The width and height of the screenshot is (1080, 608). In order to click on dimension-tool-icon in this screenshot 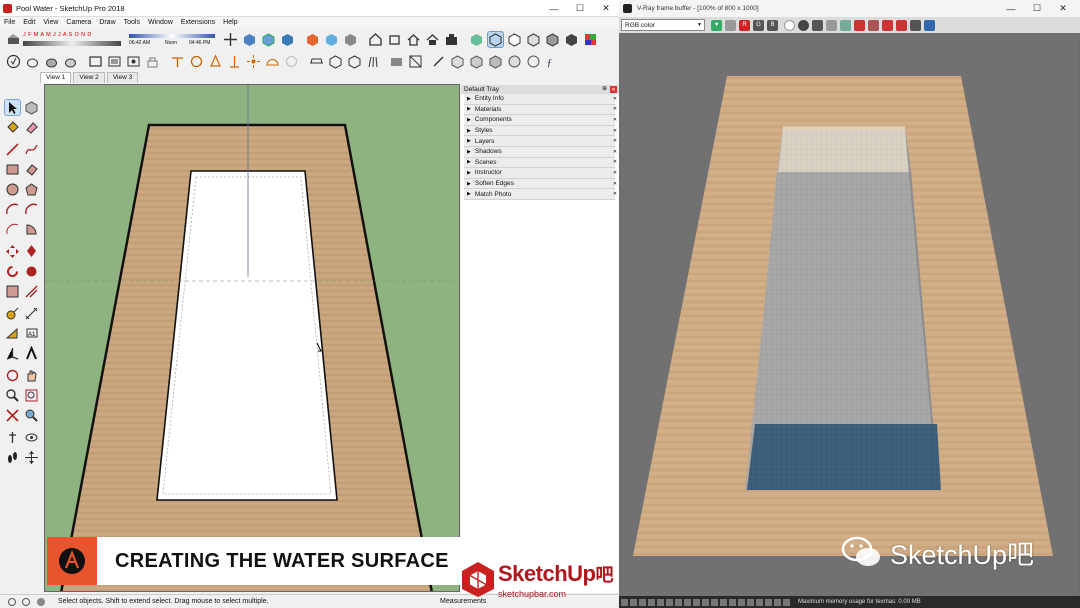, I will do `click(31, 313)`.